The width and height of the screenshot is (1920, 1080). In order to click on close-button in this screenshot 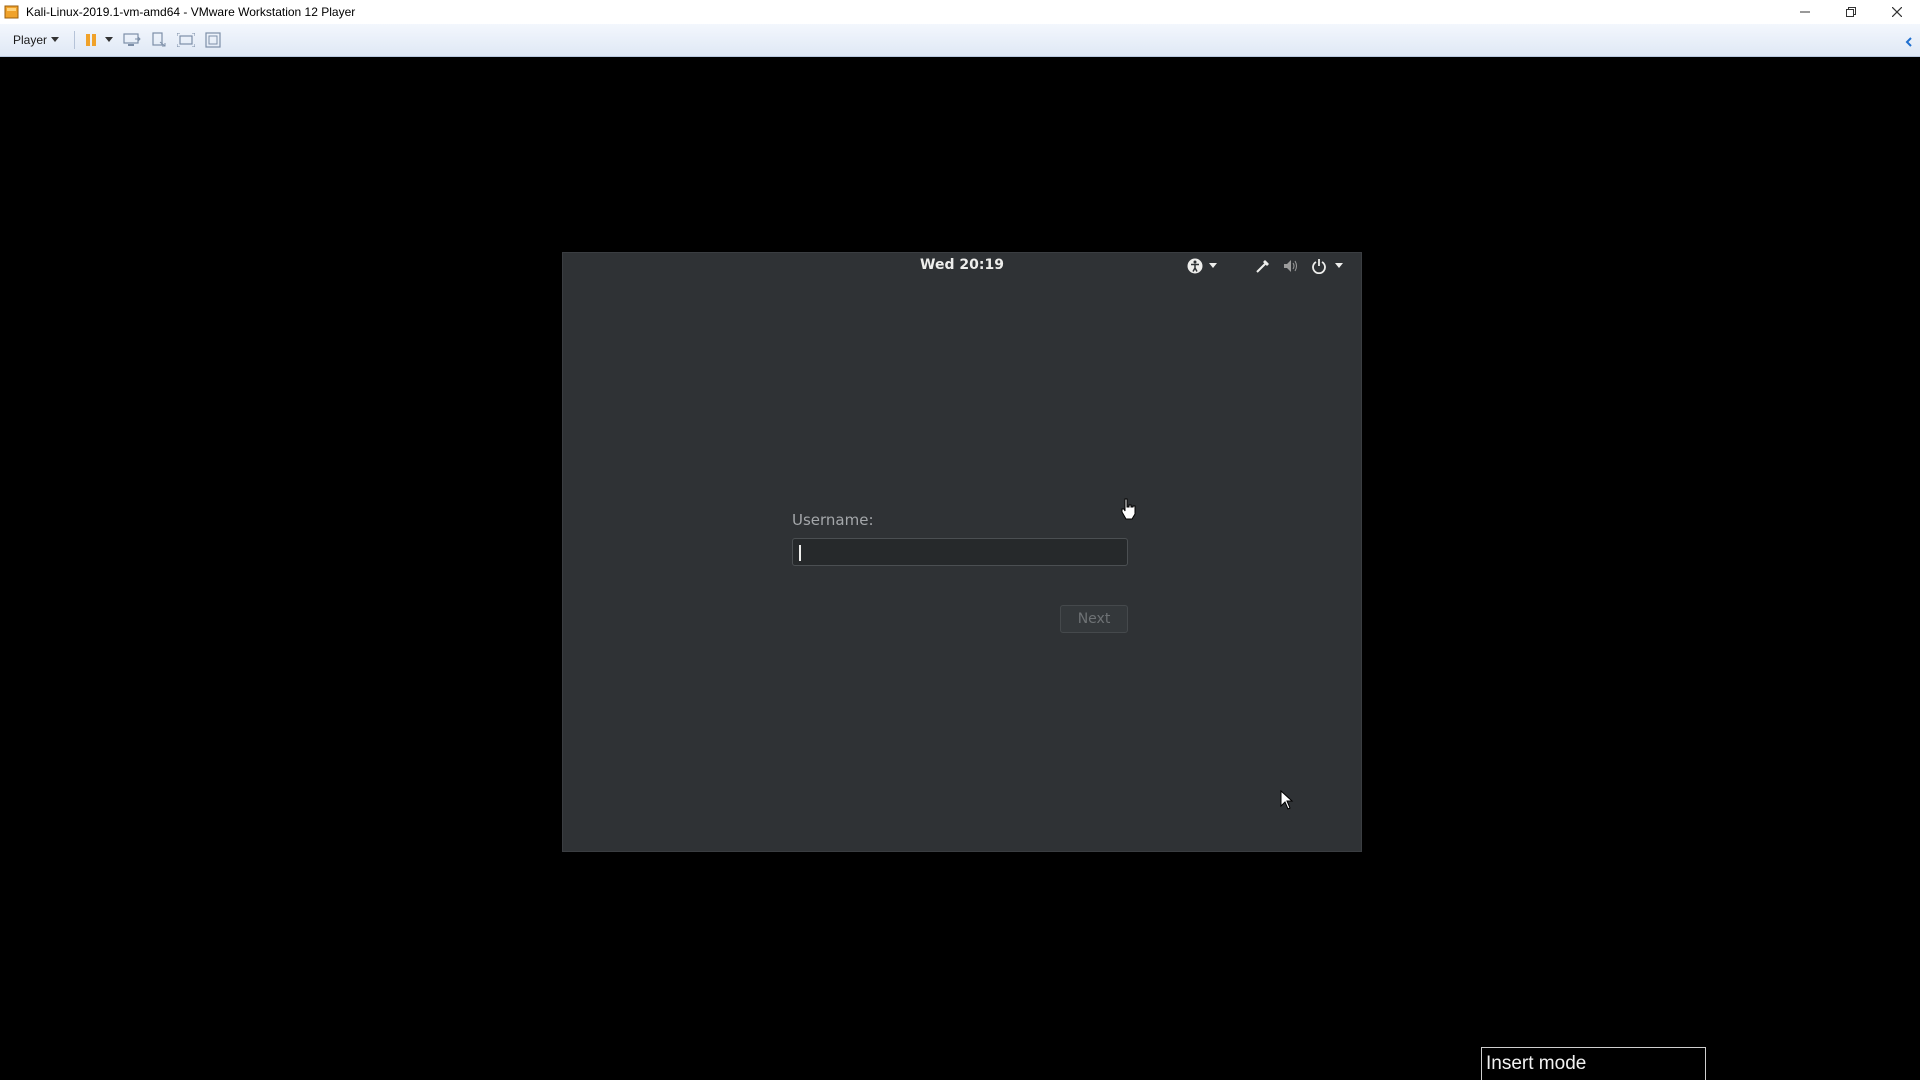, I will do `click(1897, 12)`.